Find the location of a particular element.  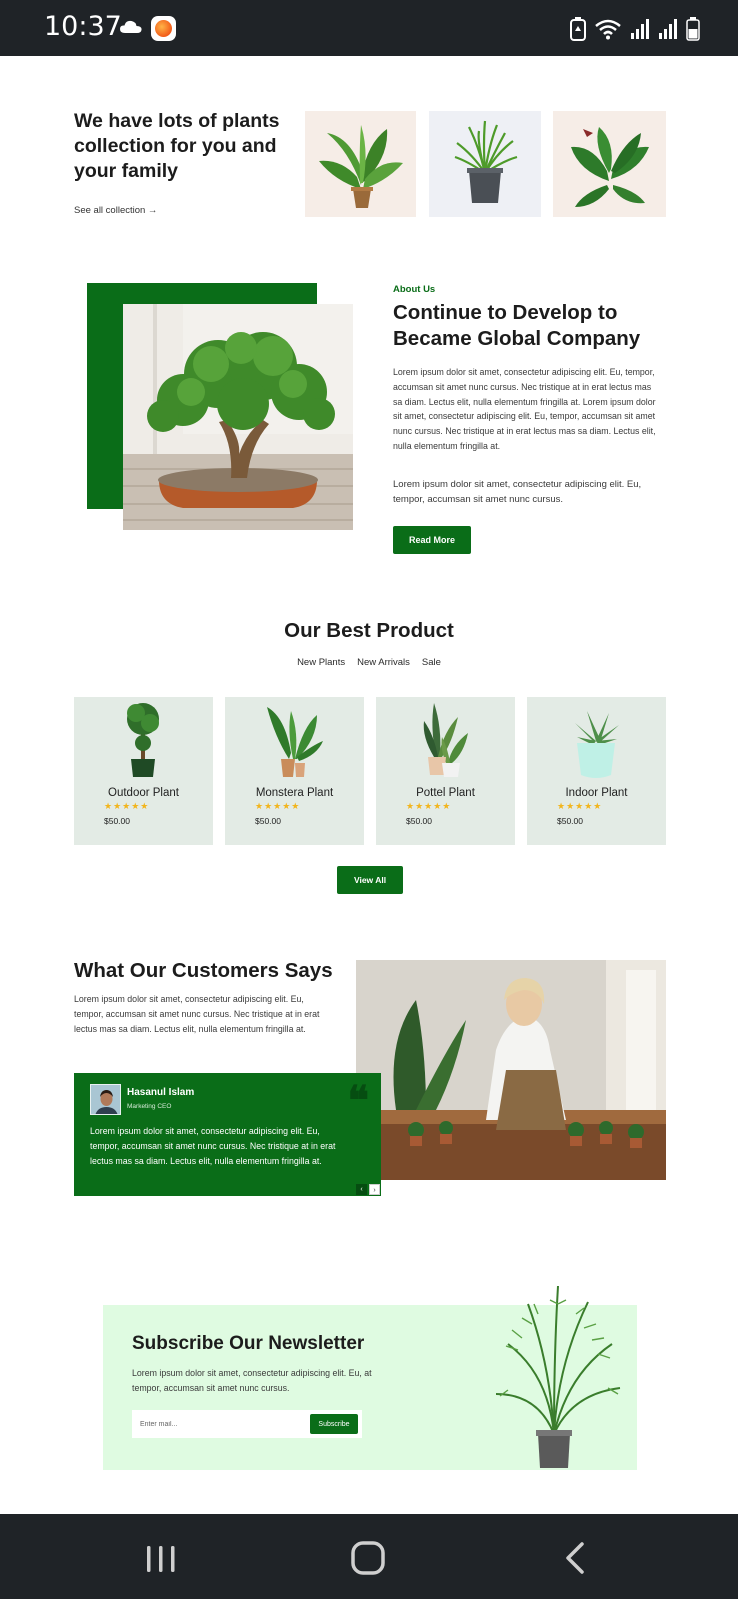

read-more-button: Read More is located at coordinates (432, 540).